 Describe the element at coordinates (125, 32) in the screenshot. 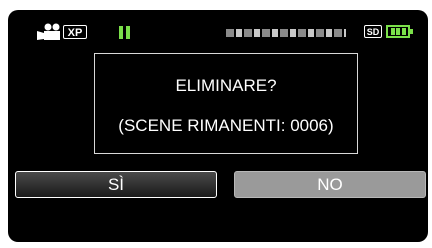

I see `pause-icon` at that location.